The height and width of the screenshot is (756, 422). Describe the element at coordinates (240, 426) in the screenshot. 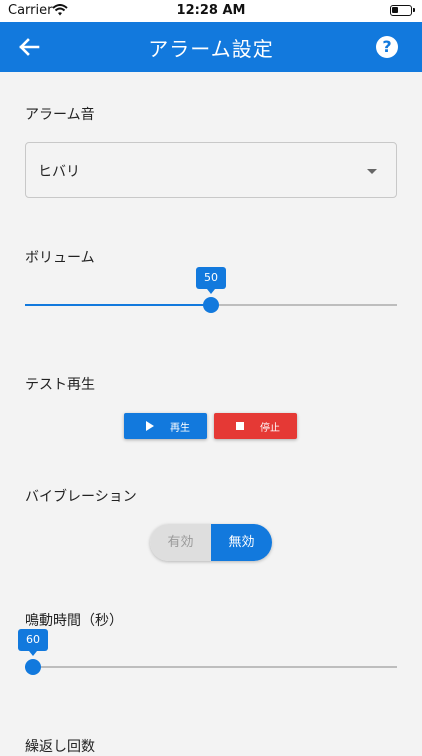

I see `stop-icon` at that location.